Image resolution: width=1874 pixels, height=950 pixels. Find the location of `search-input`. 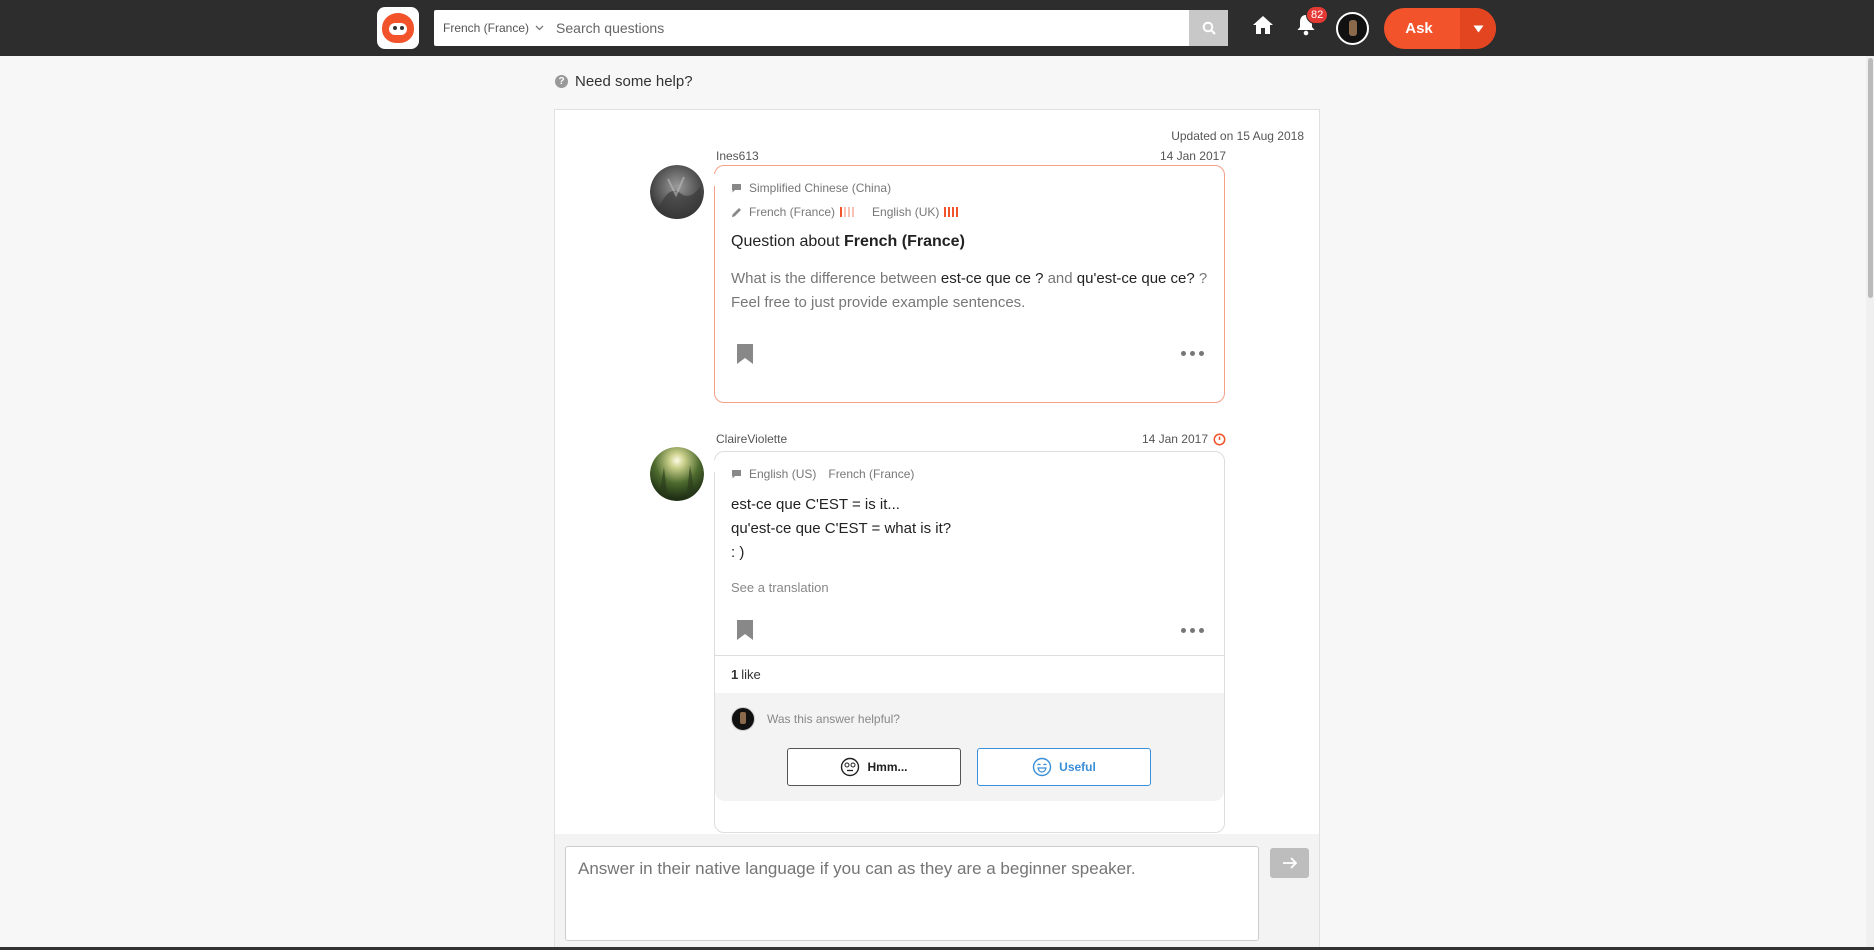

search-input is located at coordinates (872, 28).